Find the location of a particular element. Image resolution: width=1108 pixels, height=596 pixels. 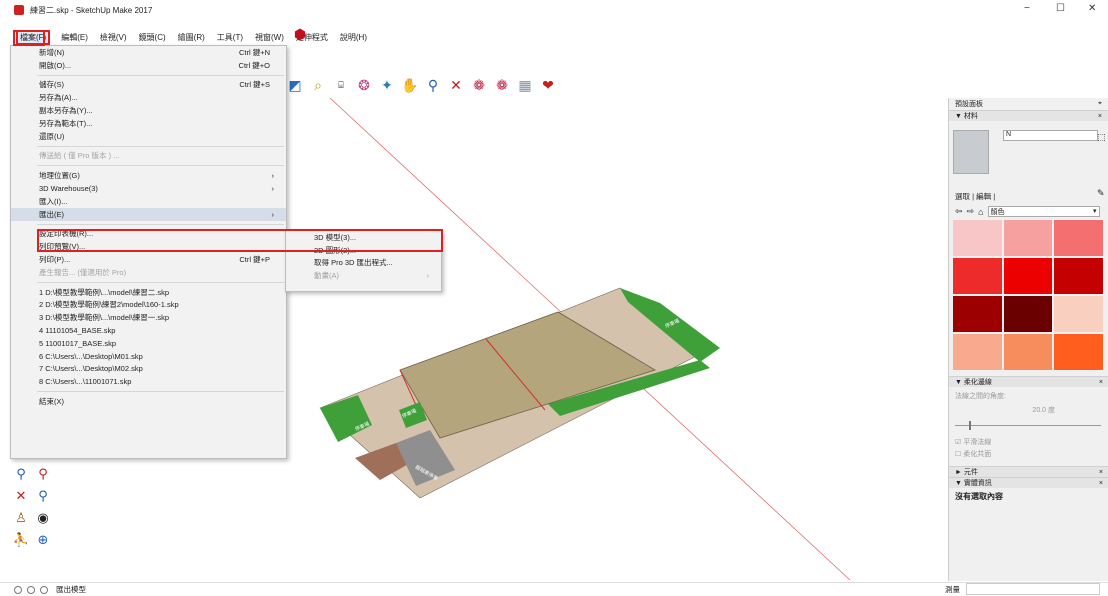

credits-icon is located at coordinates (31, 589).